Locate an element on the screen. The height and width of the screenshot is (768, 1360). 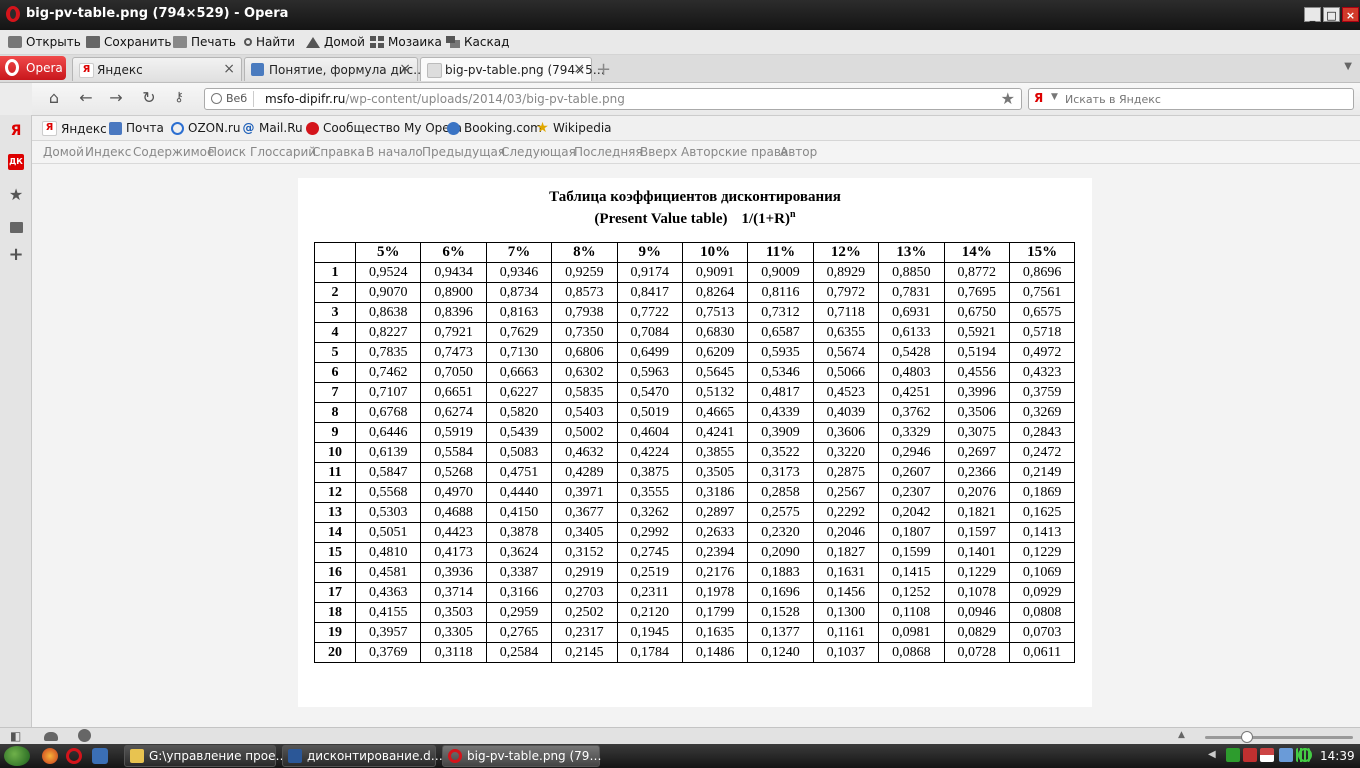
factor-cell: 0,3522 is located at coordinates (780, 452).